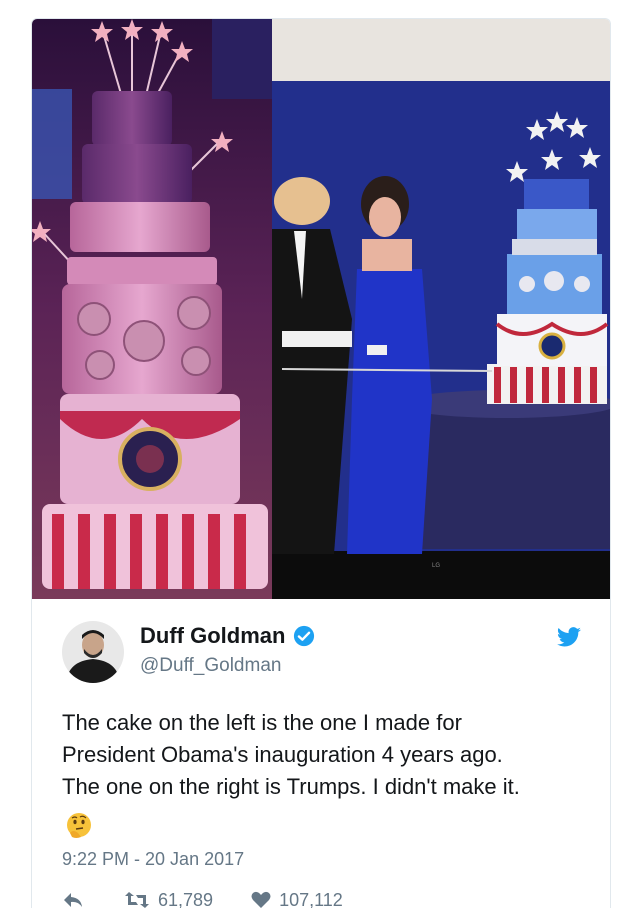 This screenshot has height=908, width=640. I want to click on reply-button, so click(73, 899).